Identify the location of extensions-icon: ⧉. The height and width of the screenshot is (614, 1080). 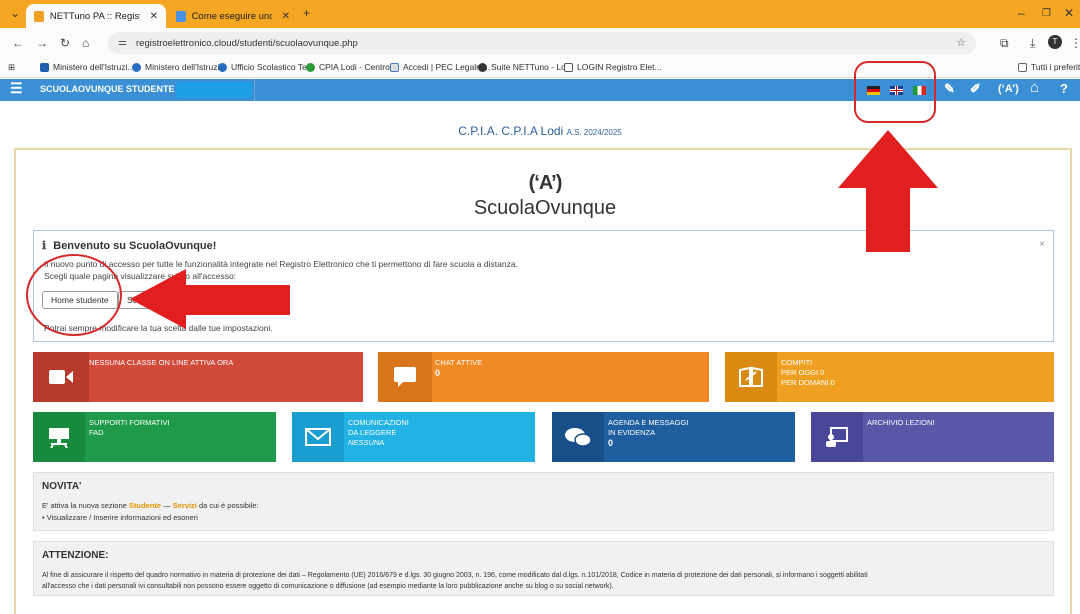
(1004, 43).